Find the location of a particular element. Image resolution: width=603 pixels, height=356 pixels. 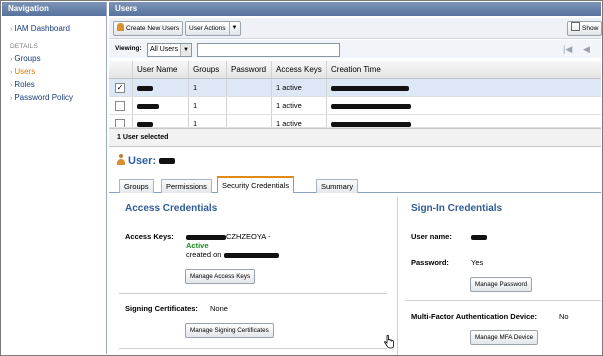

tab-summary: Summary is located at coordinates (337, 186).